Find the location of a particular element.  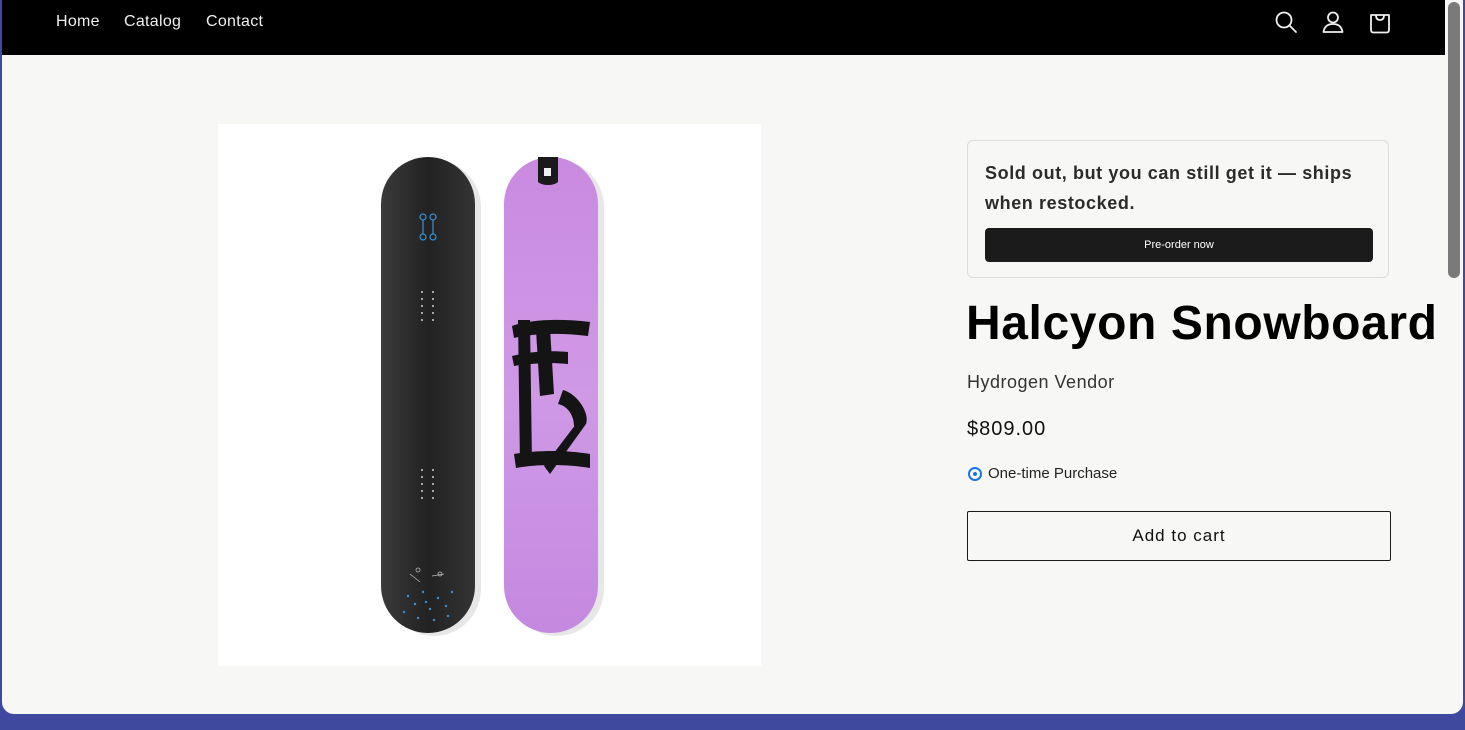

purchase-option-one-time: One-time Purchase is located at coordinates (1042, 473).